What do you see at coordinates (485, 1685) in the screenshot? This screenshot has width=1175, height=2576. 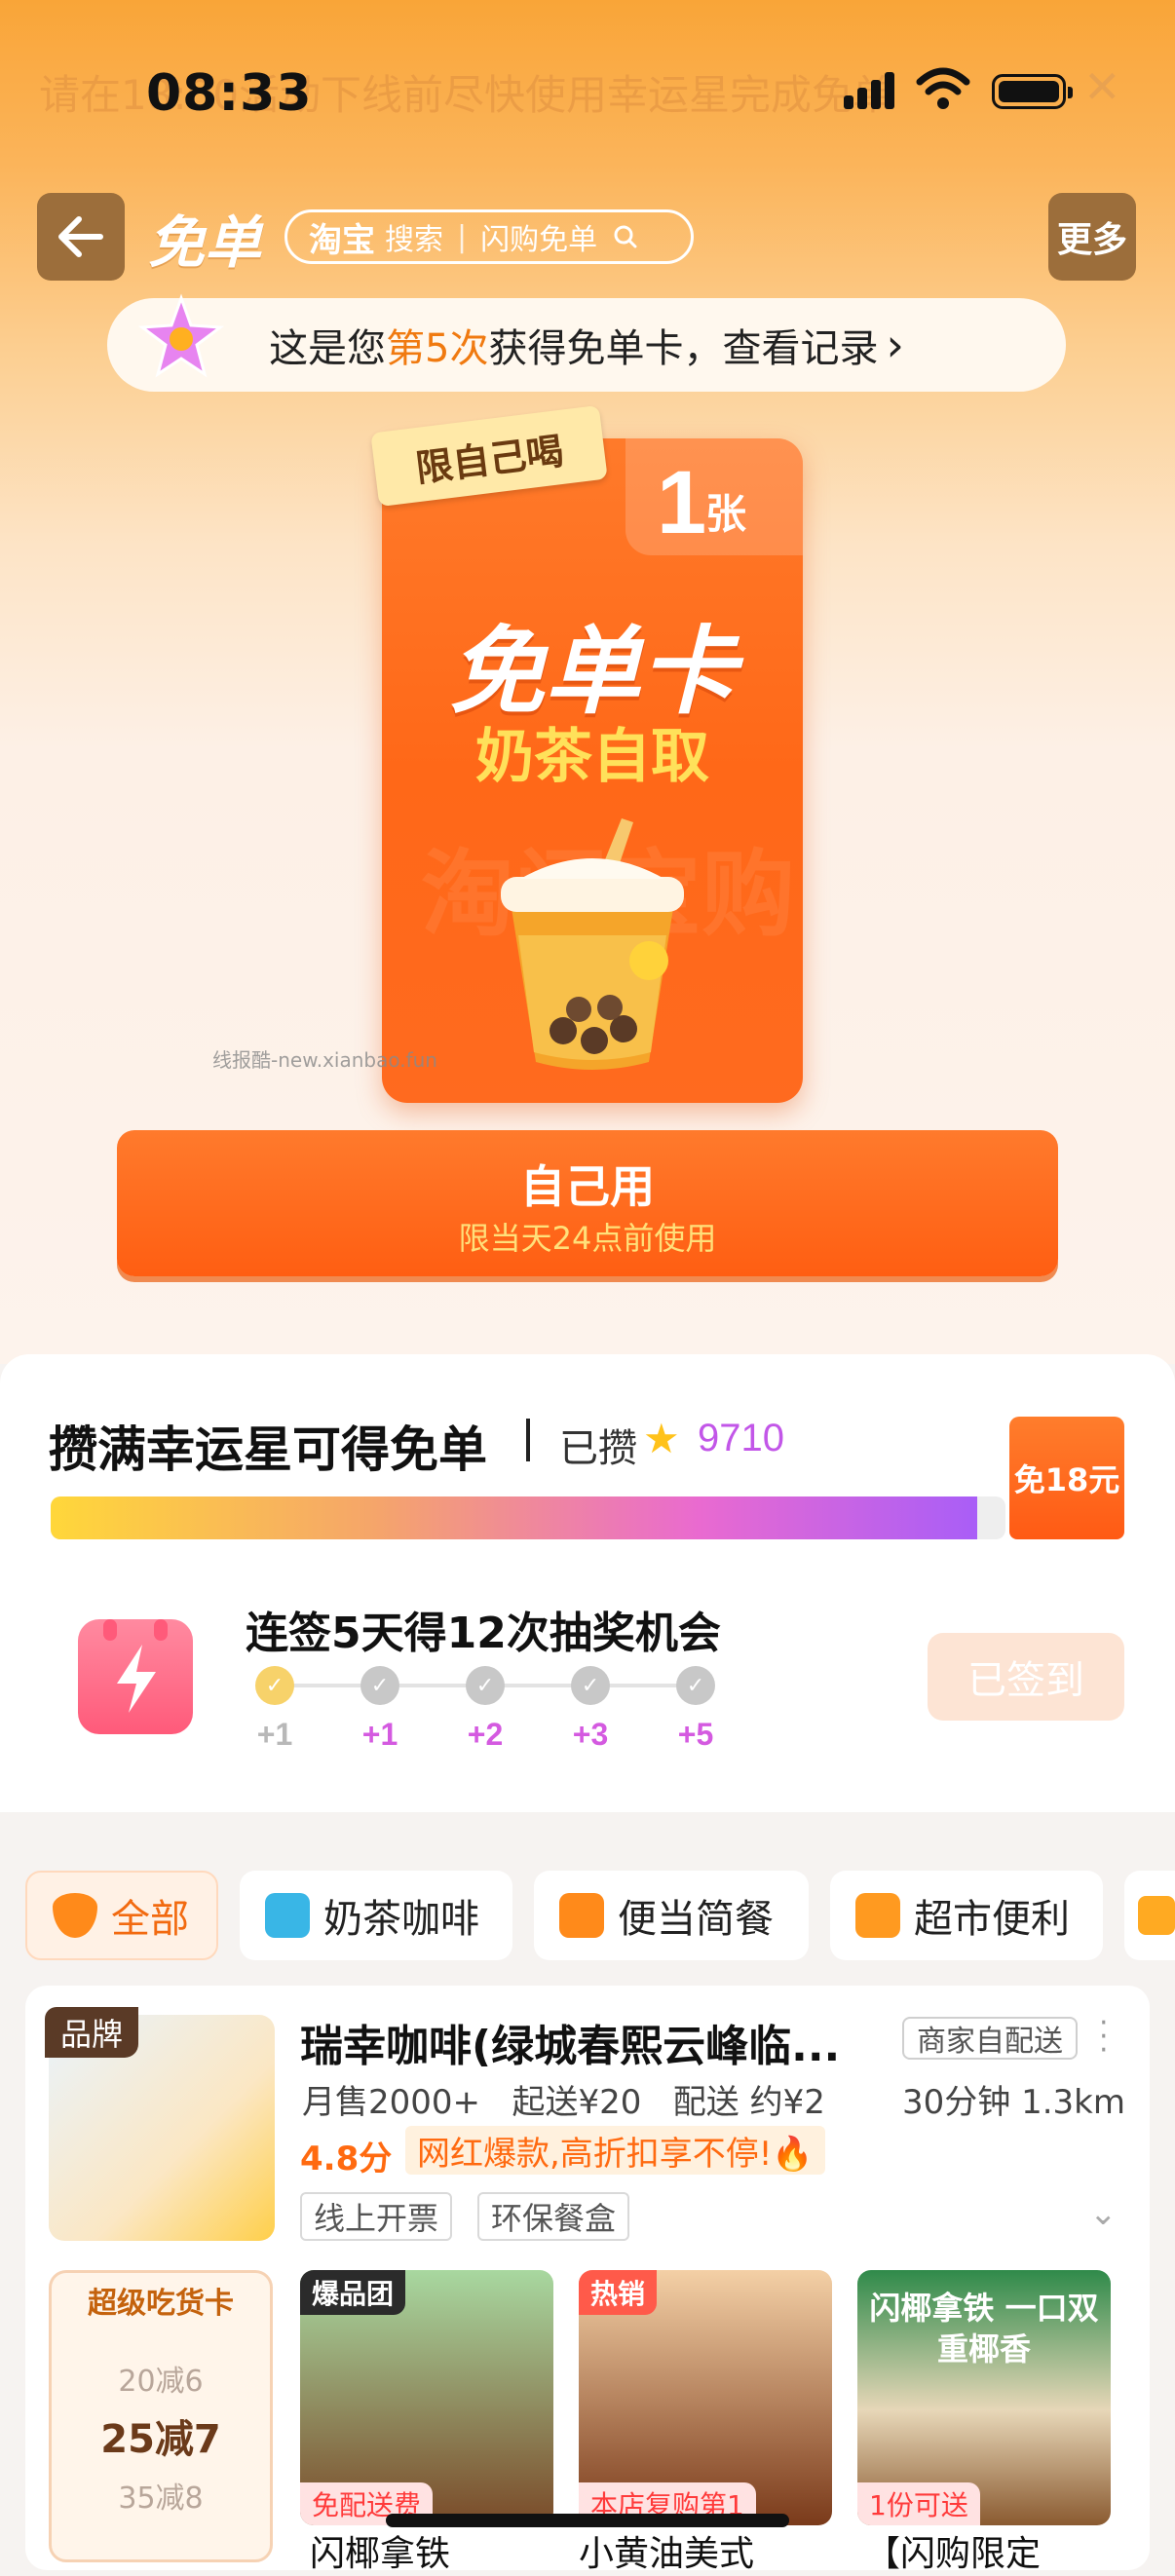 I see `step-3: ✓` at bounding box center [485, 1685].